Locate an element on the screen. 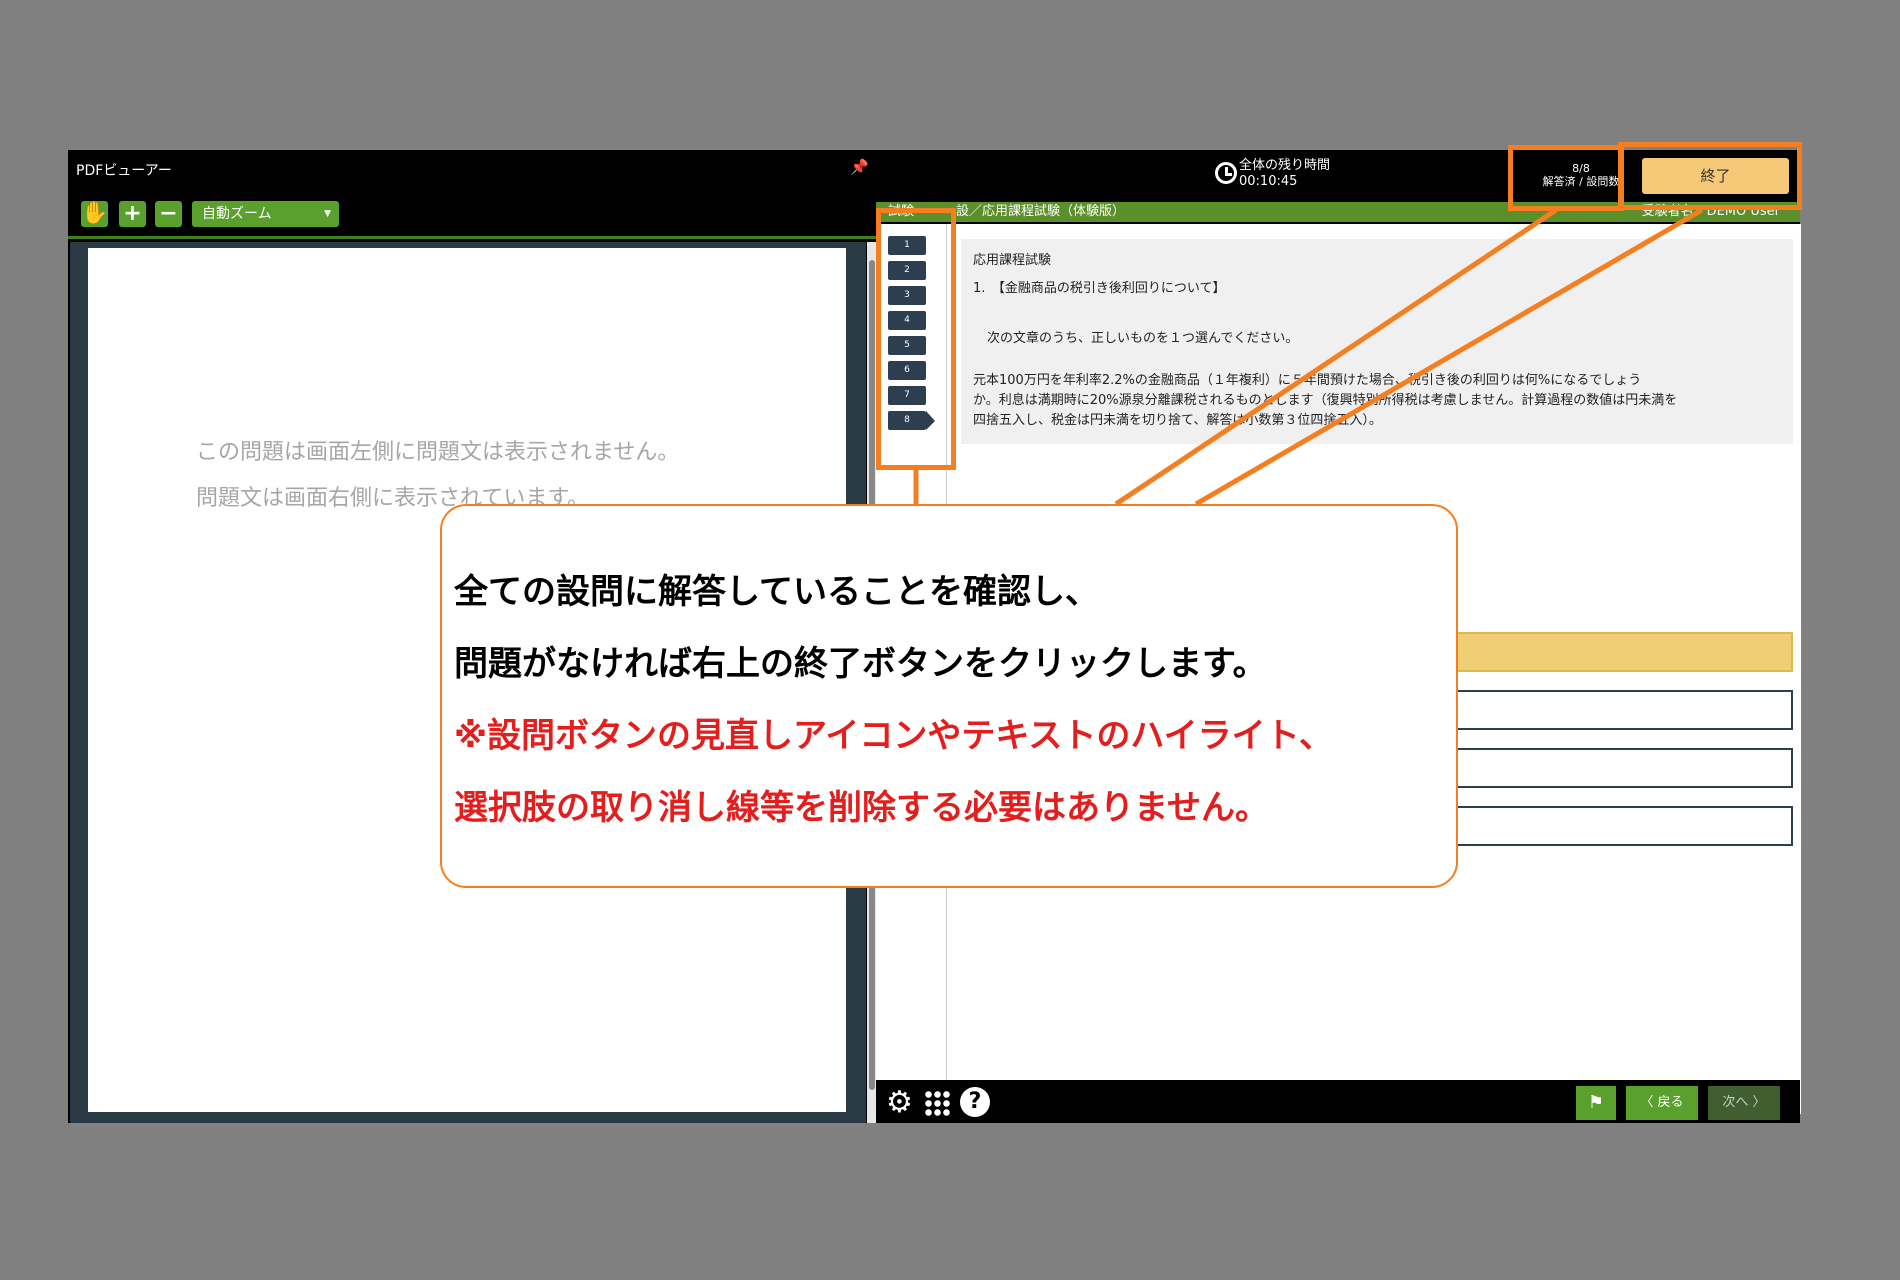  callout-line2: 問題がなければ右上の終了ボタンをクリックします。 is located at coordinates (860, 664).